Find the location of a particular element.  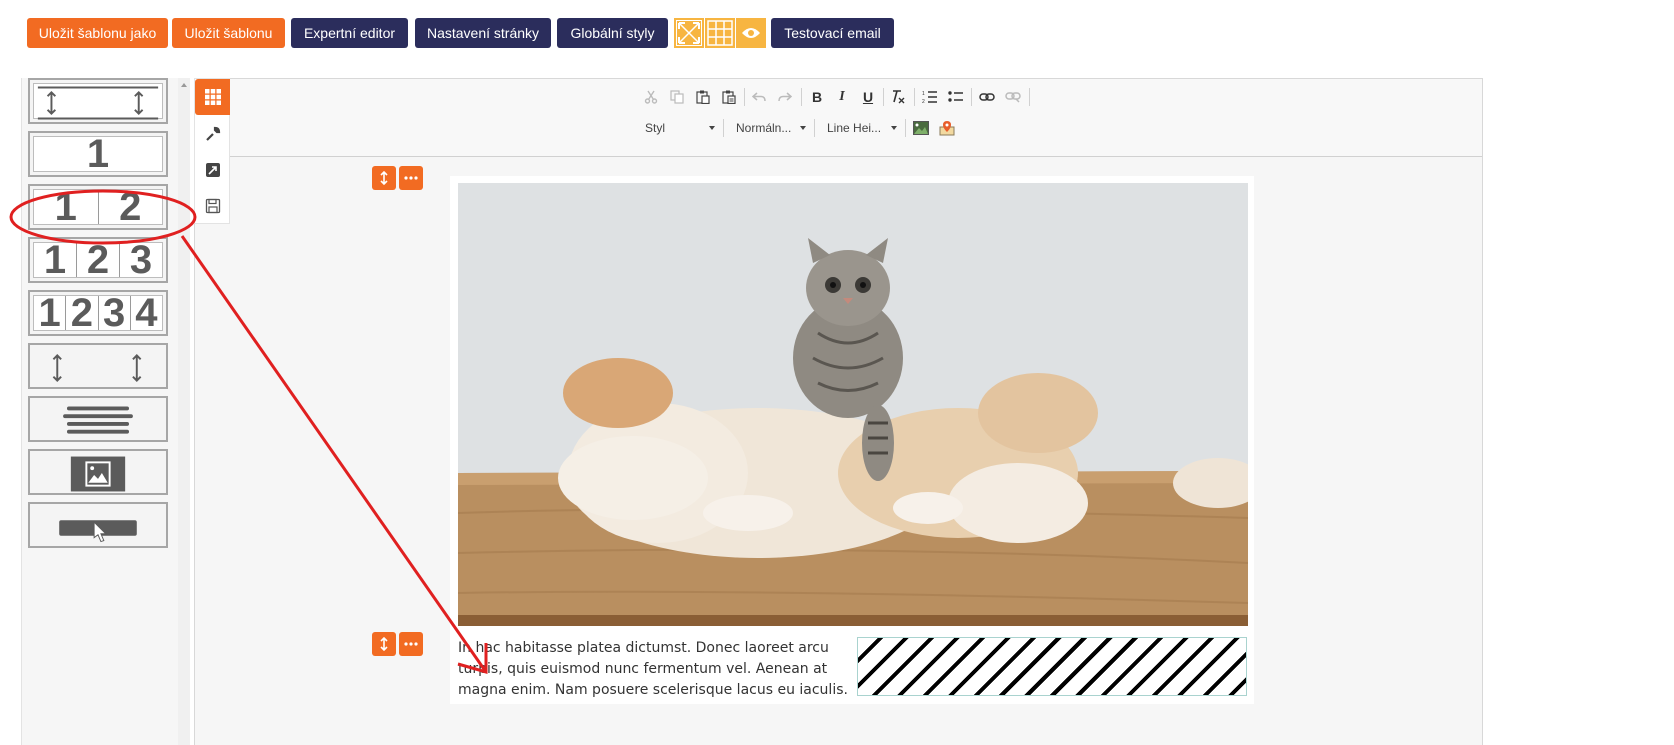

blocks-tool-button is located at coordinates (212, 97).